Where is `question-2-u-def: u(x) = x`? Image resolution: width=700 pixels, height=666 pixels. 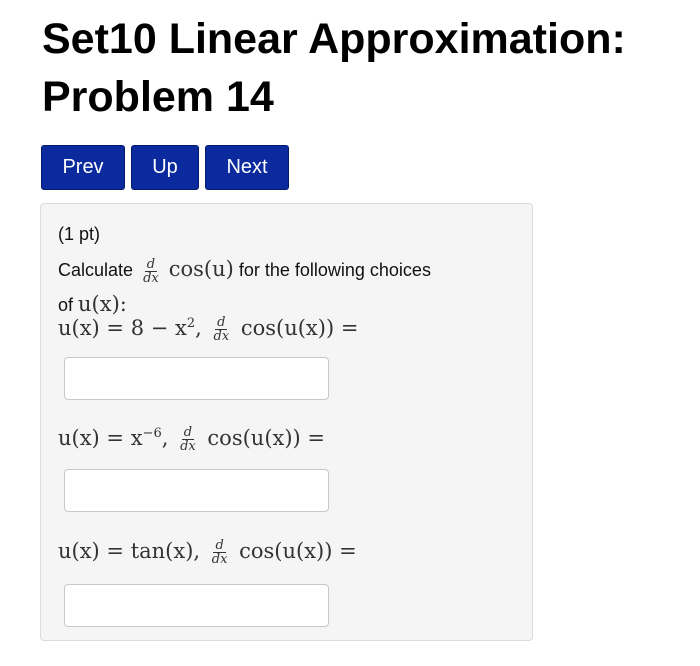
question-2-u-def: u(x) = x is located at coordinates (100, 438).